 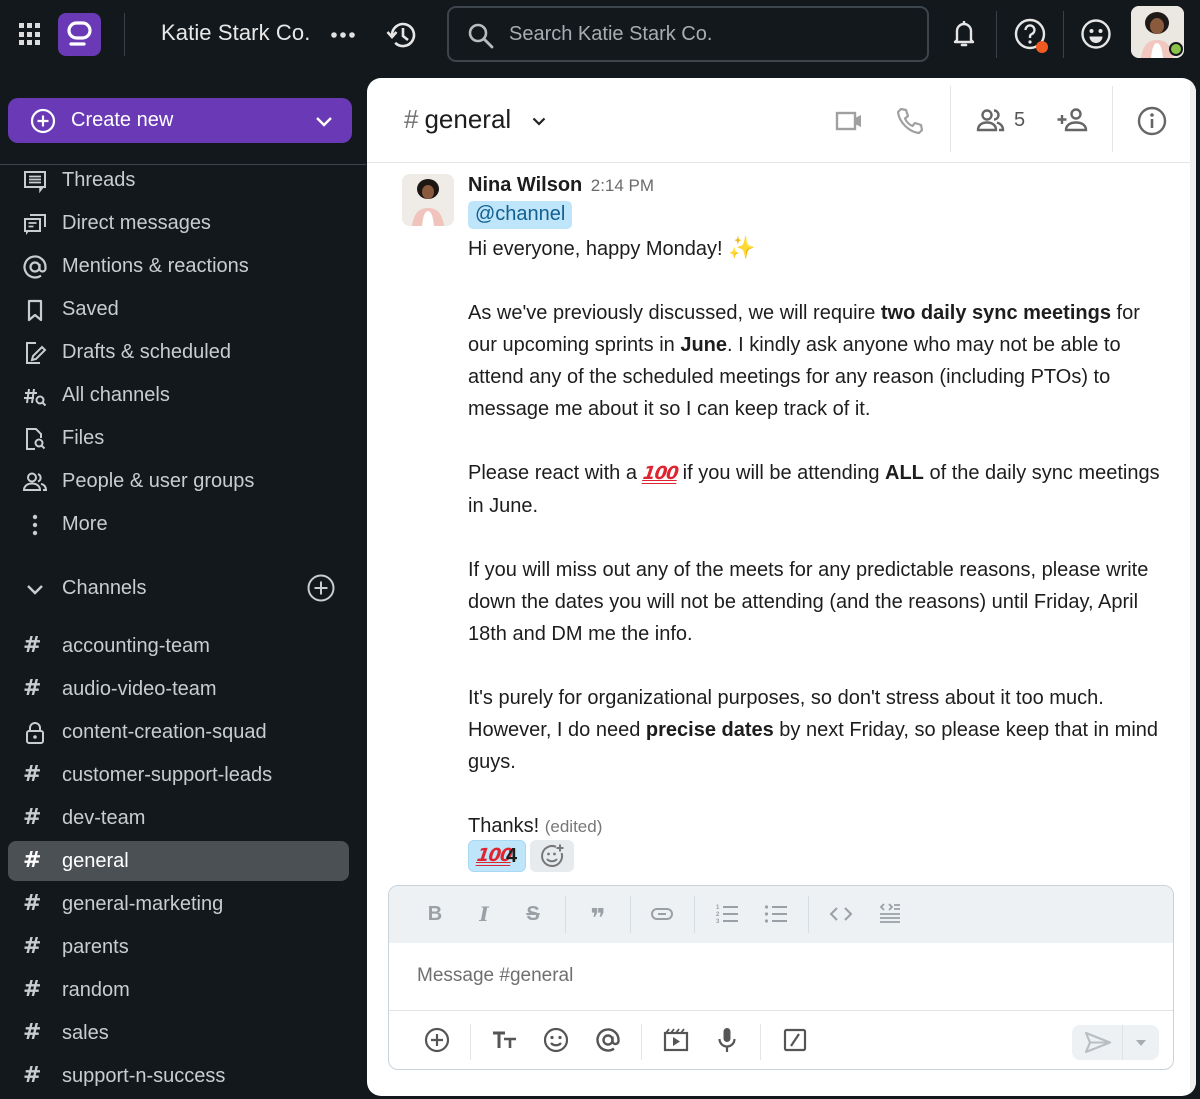 I want to click on sidebar-channel-content-creation-squad: content-creation-squad, so click(x=178, y=732).